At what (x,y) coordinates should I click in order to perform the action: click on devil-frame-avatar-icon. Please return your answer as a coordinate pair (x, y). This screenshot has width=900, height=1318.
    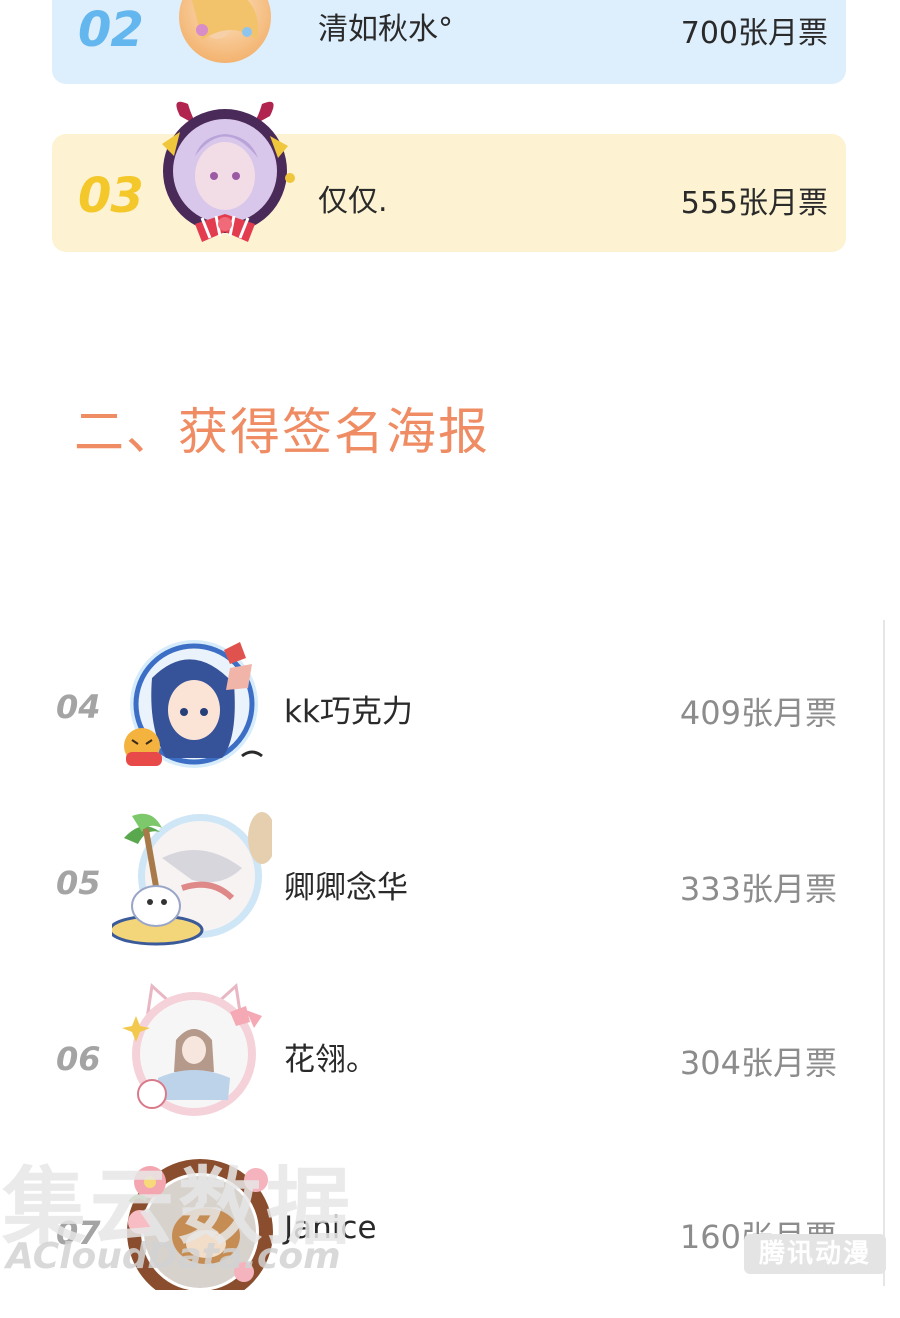
    Looking at the image, I should click on (225, 171).